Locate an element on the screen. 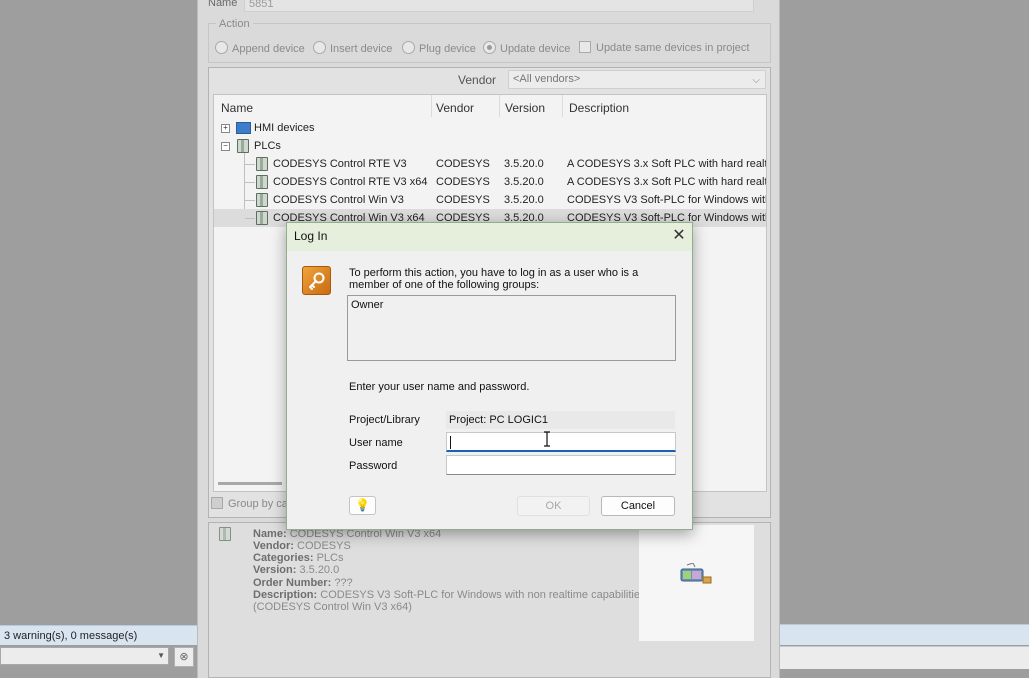 This screenshot has width=1029, height=678. monitor-icon is located at coordinates (243, 128).